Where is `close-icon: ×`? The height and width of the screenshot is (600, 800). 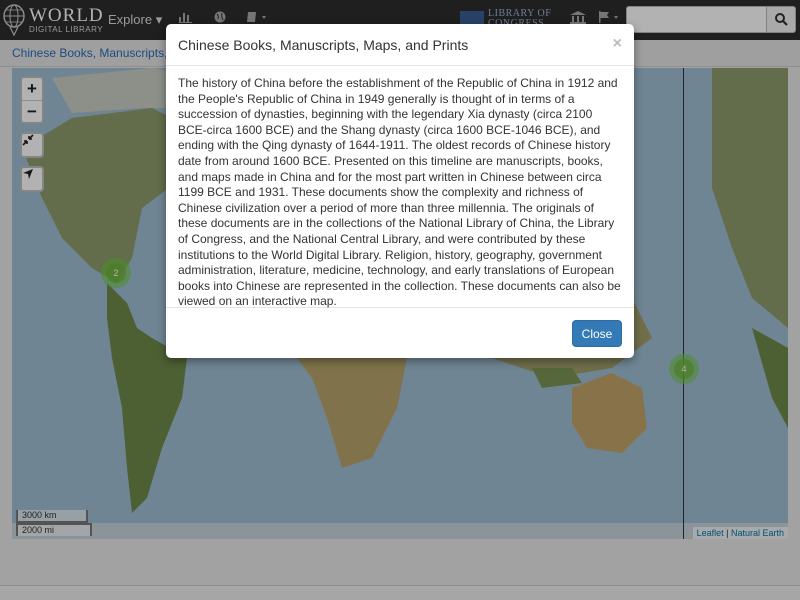 close-icon: × is located at coordinates (617, 44).